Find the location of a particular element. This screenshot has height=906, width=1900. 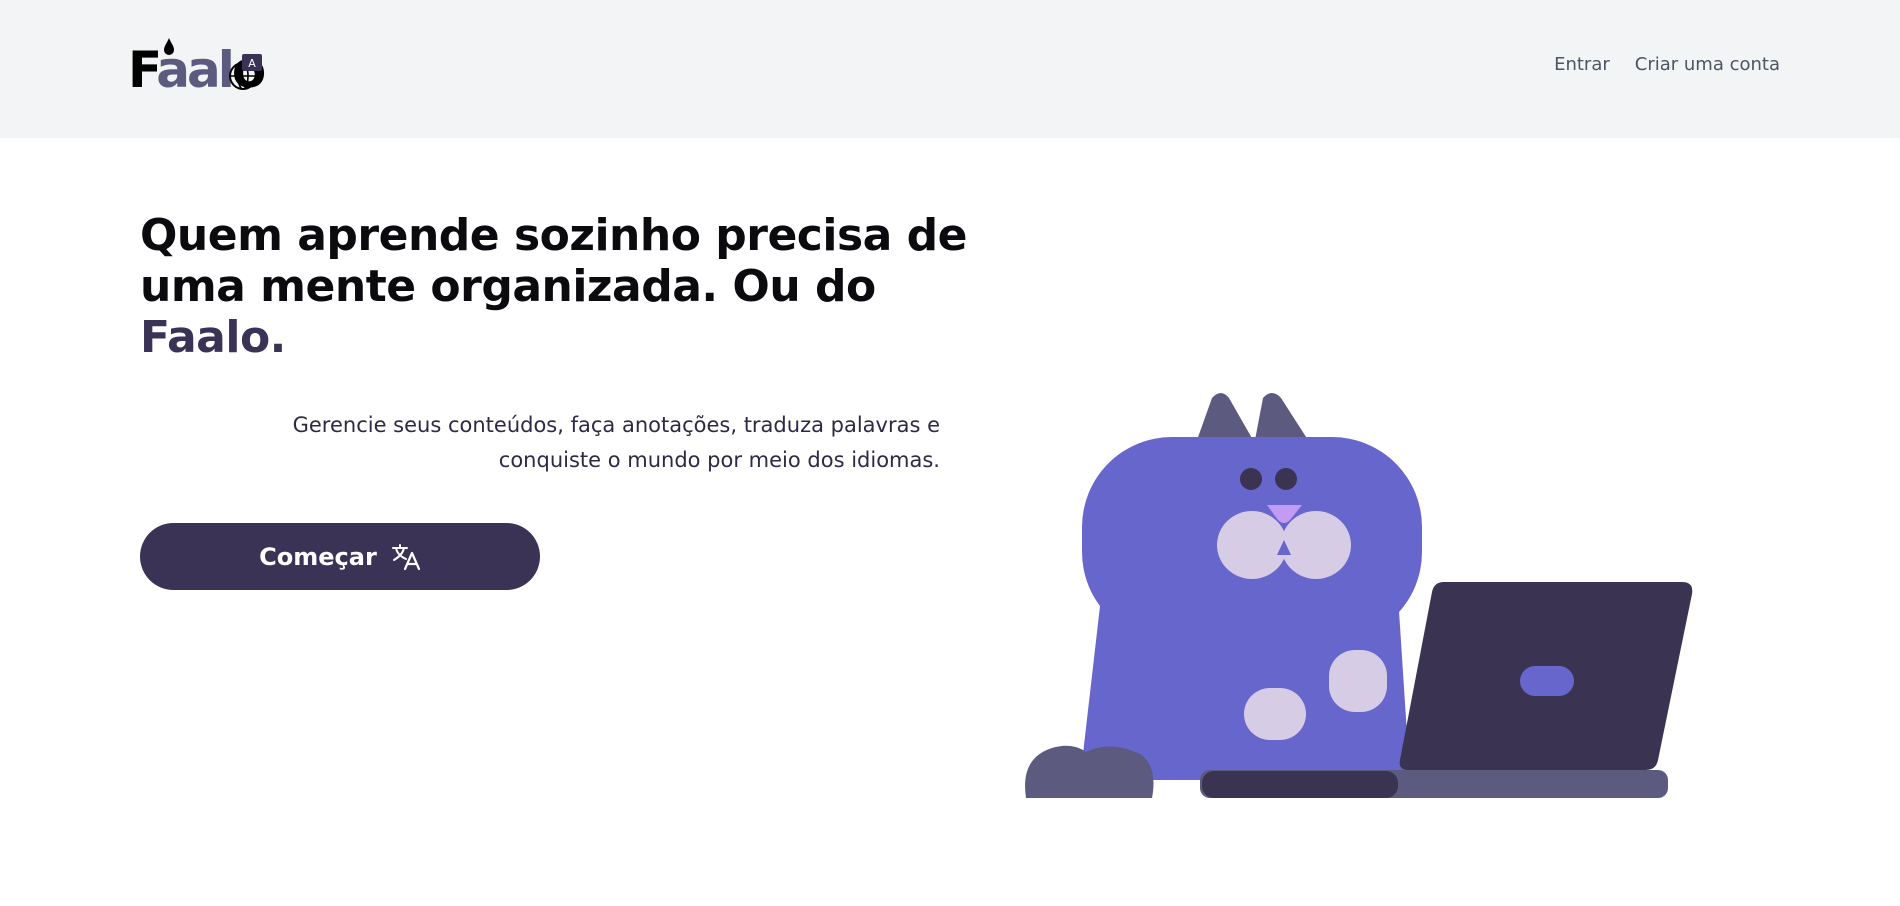

start-button: Começar is located at coordinates (340, 556).